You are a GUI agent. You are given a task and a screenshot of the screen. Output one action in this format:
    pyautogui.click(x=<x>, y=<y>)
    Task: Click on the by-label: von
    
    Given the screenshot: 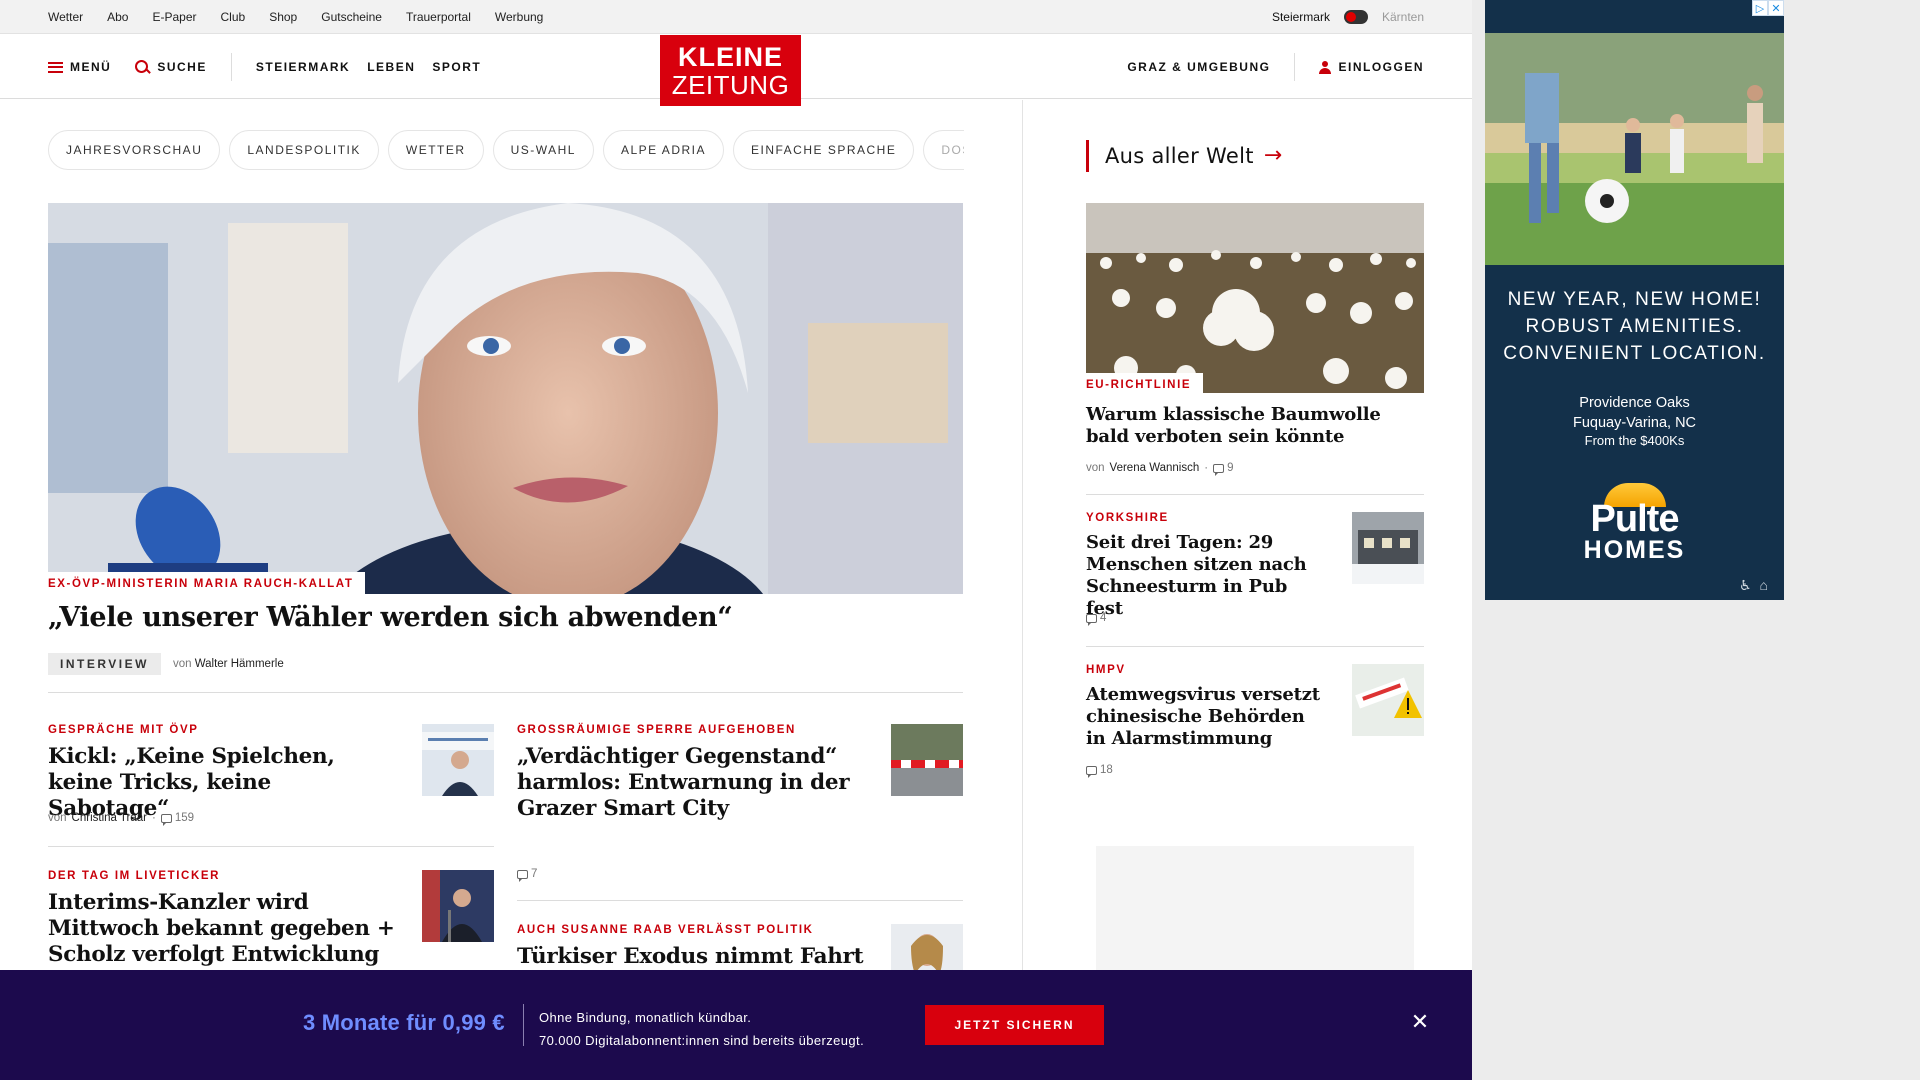 What is the action you would take?
    pyautogui.click(x=57, y=818)
    